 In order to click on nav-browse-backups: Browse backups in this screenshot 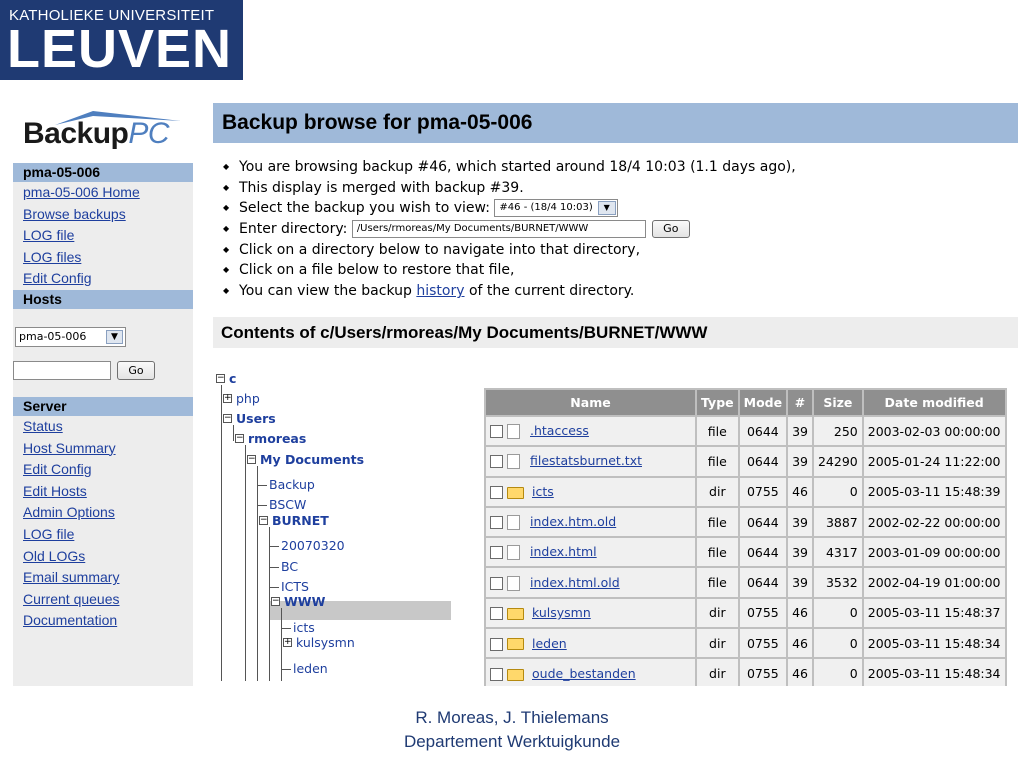, I will do `click(103, 215)`.